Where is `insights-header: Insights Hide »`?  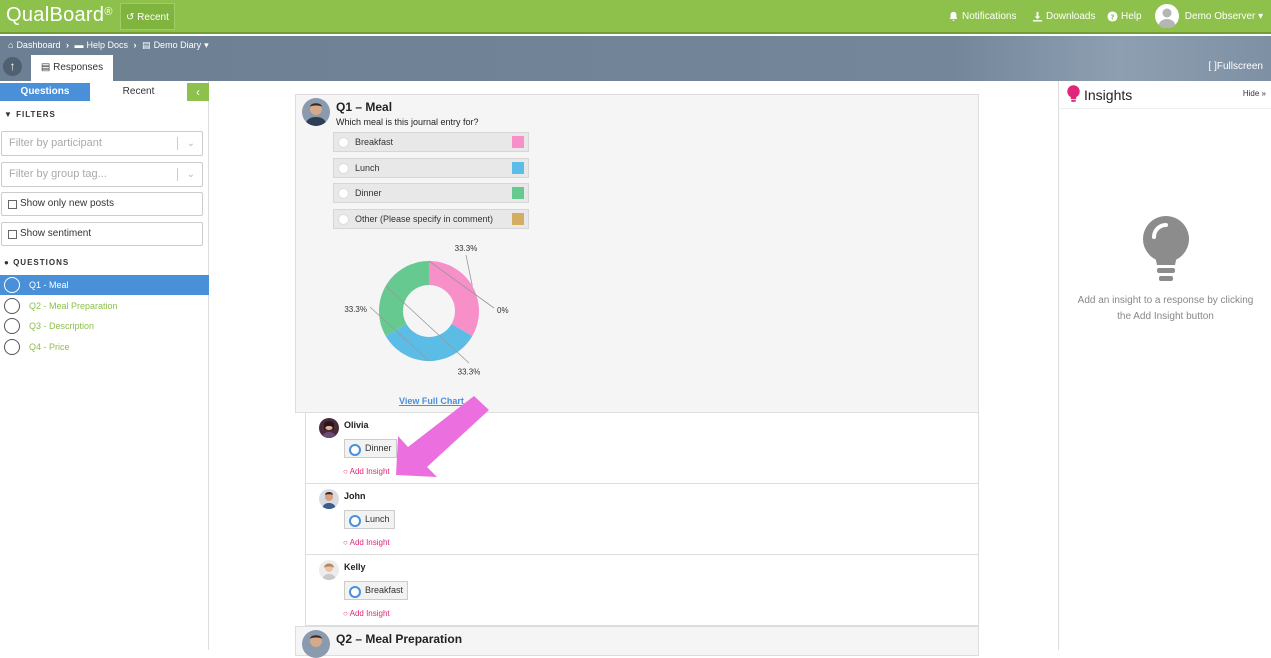 insights-header: Insights Hide » is located at coordinates (1165, 95).